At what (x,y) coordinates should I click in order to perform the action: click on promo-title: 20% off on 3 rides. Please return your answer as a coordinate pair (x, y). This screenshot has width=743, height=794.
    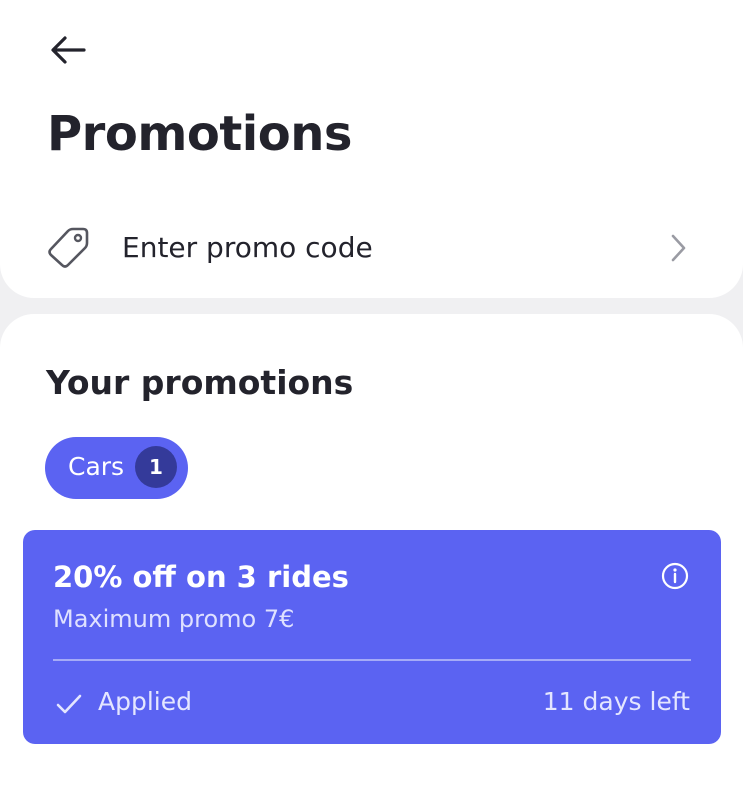
    Looking at the image, I should click on (201, 577).